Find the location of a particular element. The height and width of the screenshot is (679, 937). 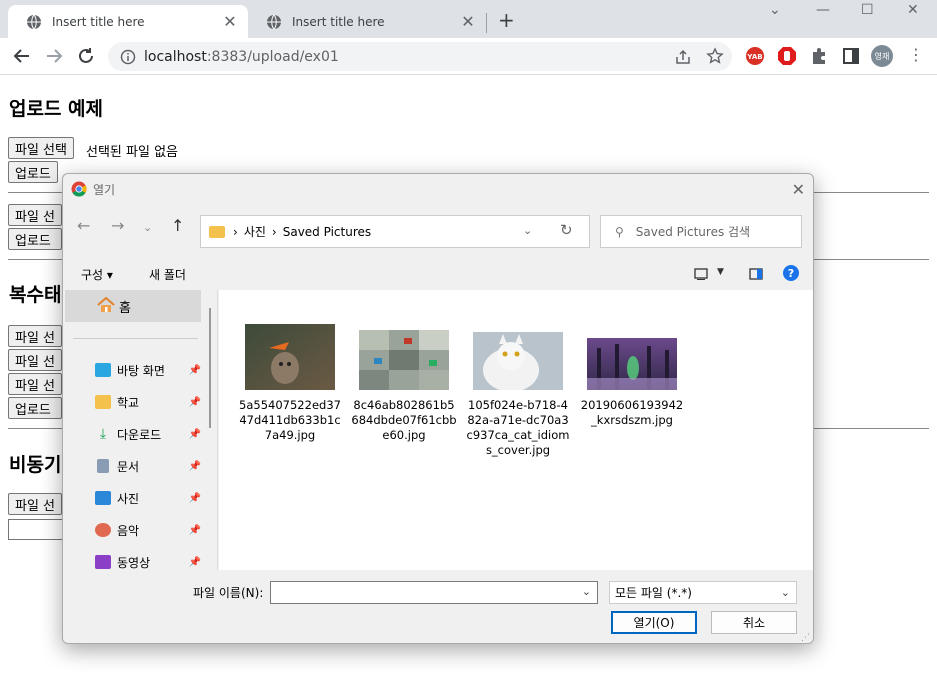

sidebar-item-label: 다운로드 is located at coordinates (139, 434).